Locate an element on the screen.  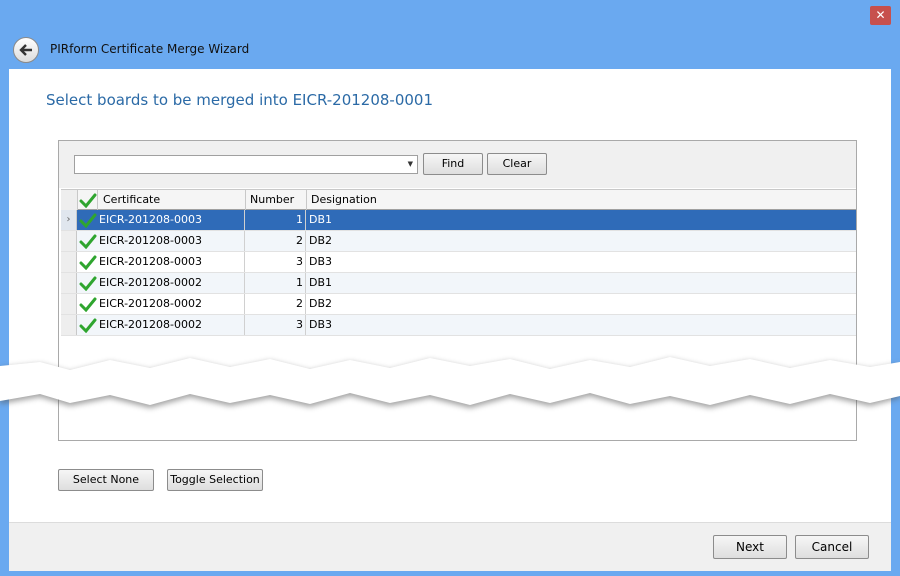
window-frame-right is located at coordinates (895, 322).